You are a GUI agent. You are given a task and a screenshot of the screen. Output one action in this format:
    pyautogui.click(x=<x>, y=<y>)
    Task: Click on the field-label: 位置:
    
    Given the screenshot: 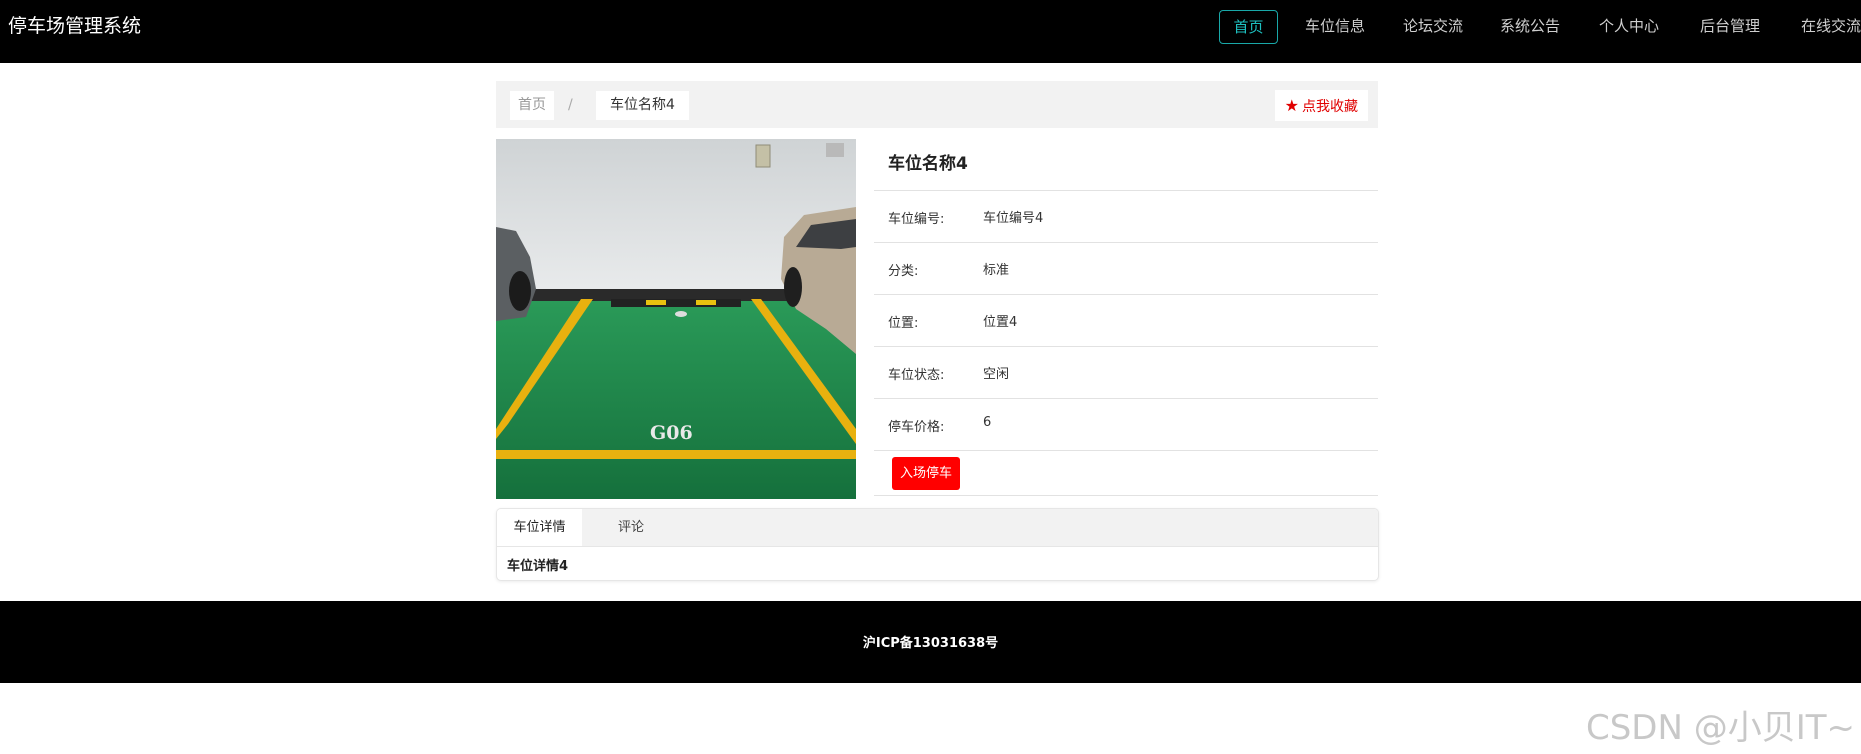 What is the action you would take?
    pyautogui.click(x=903, y=323)
    